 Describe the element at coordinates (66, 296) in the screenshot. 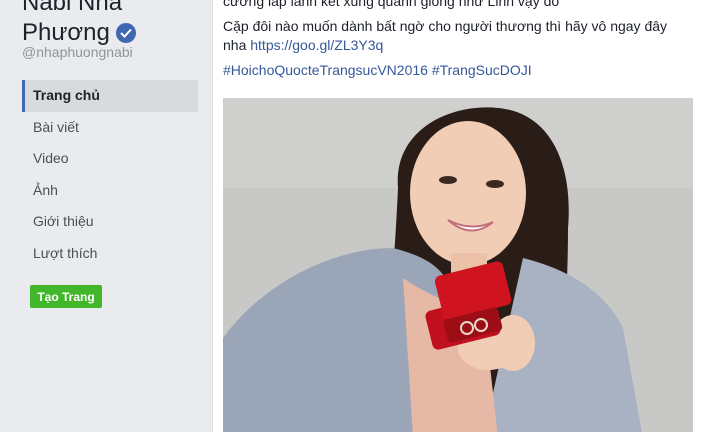

I see `create-page-button: Tạo Trang` at that location.